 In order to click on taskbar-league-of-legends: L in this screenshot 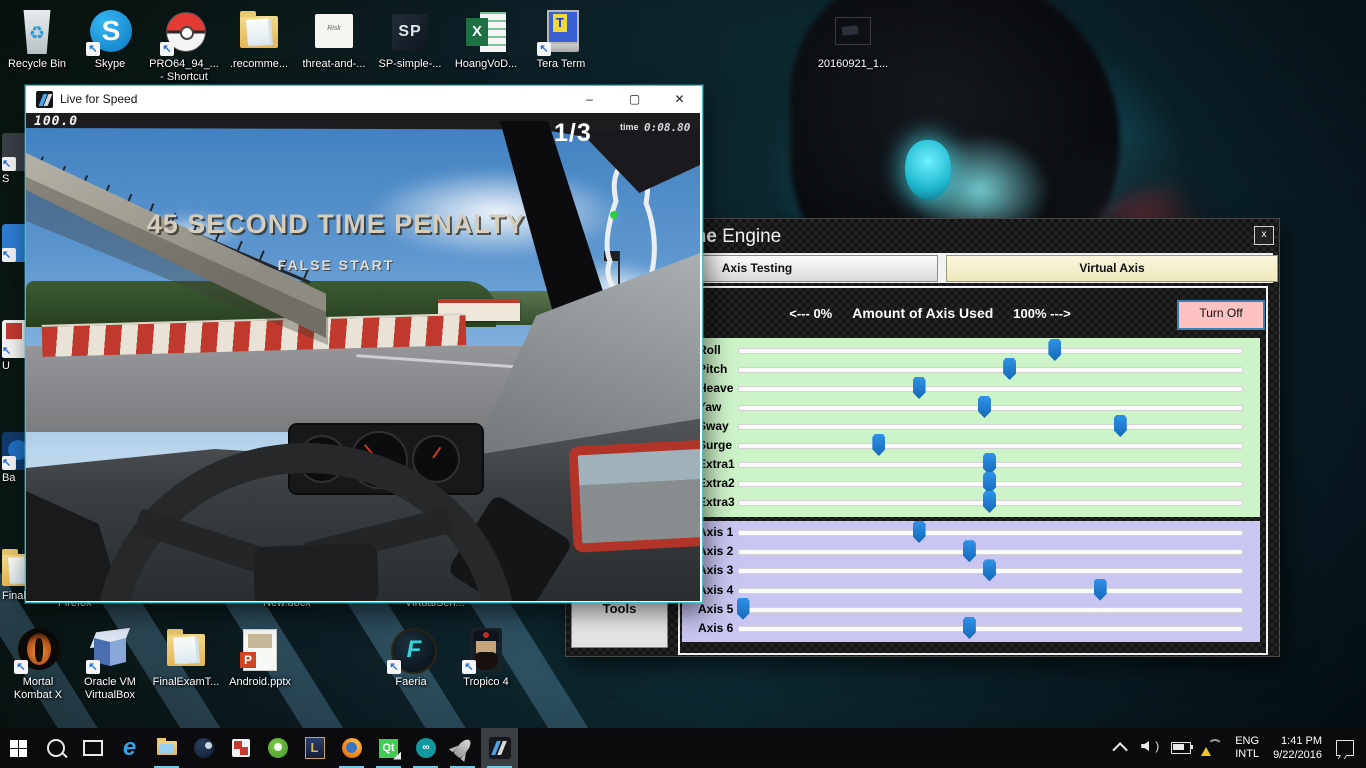, I will do `click(314, 748)`.